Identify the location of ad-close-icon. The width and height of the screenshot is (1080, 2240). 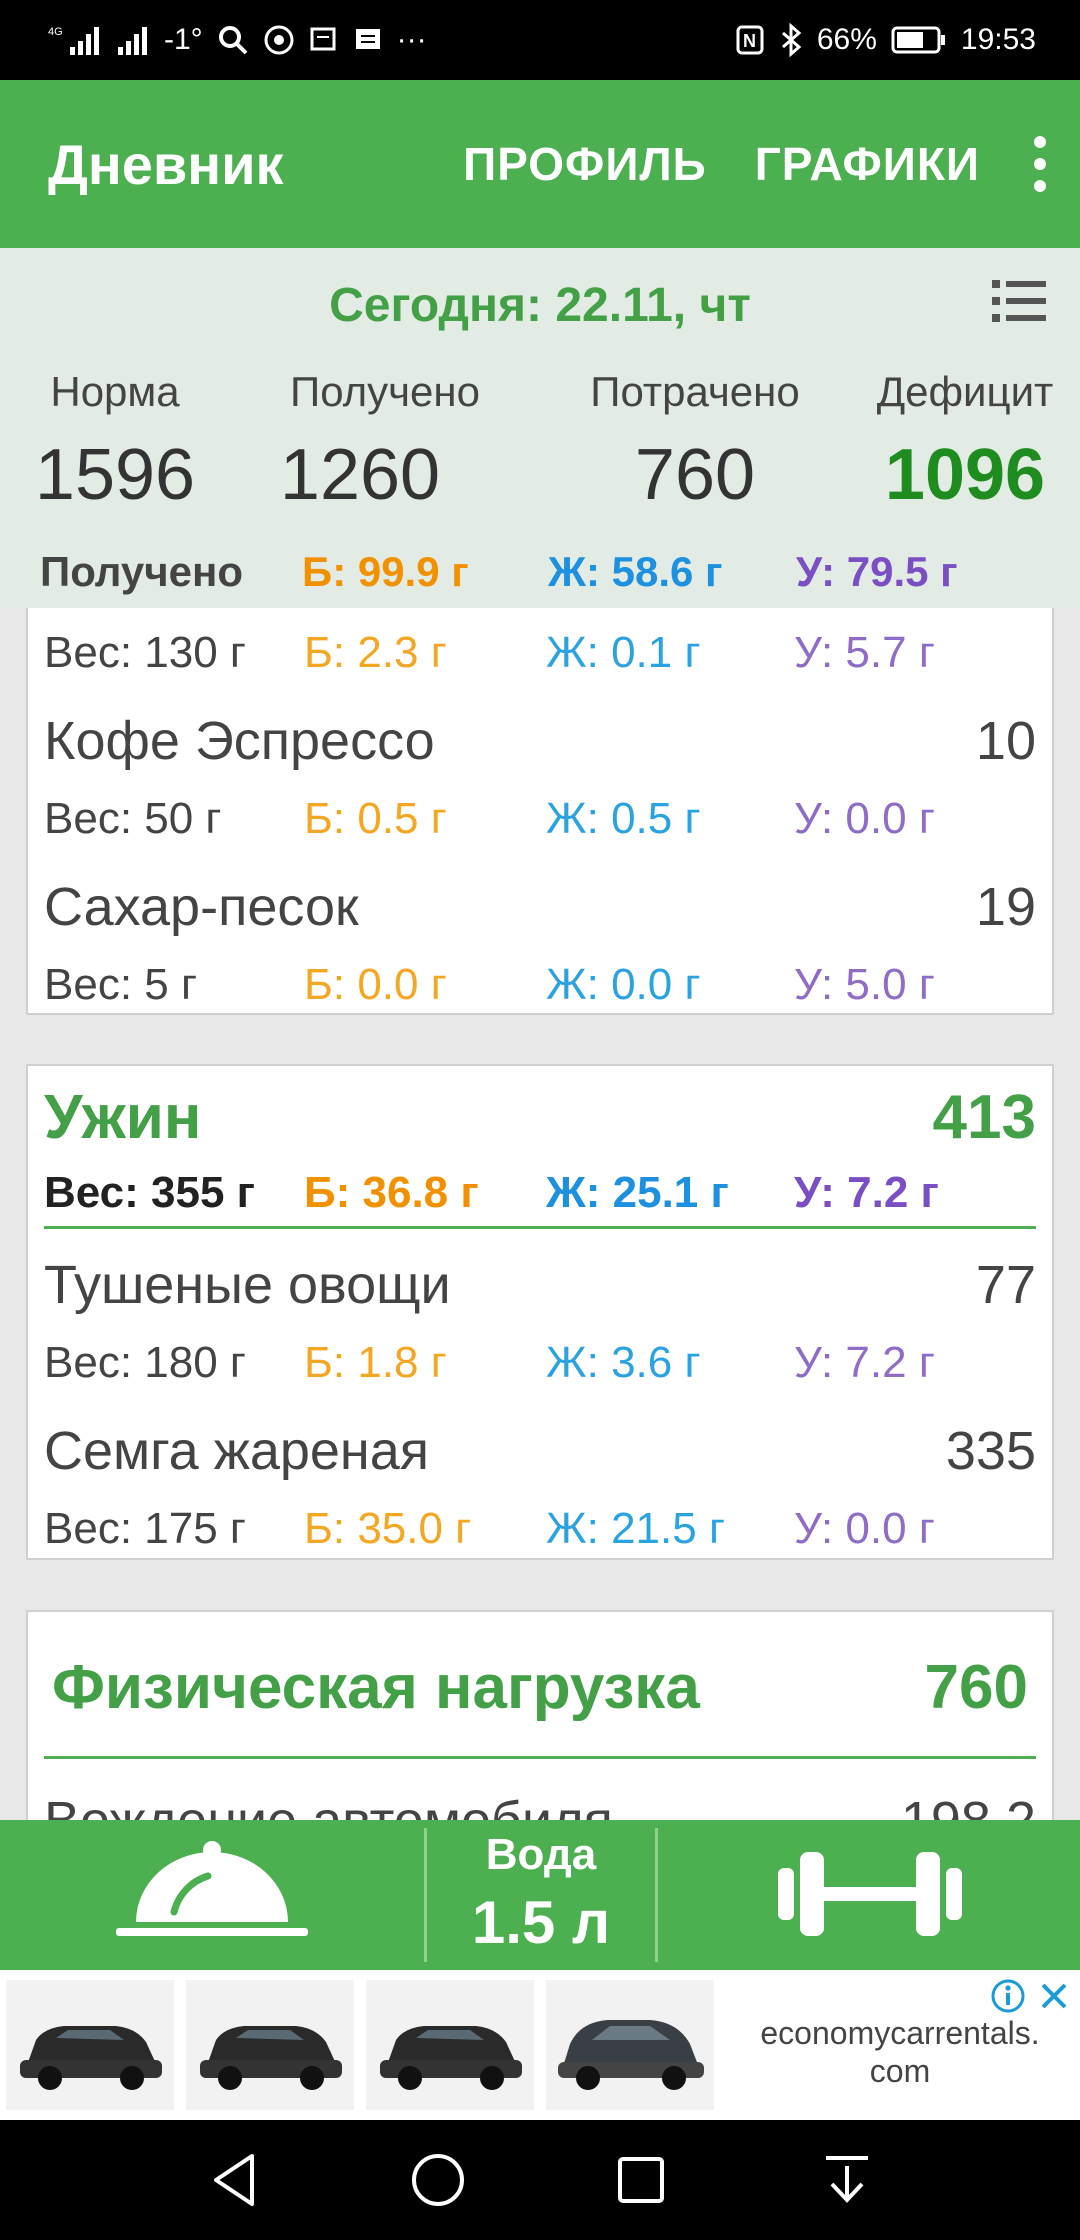
(1054, 1996).